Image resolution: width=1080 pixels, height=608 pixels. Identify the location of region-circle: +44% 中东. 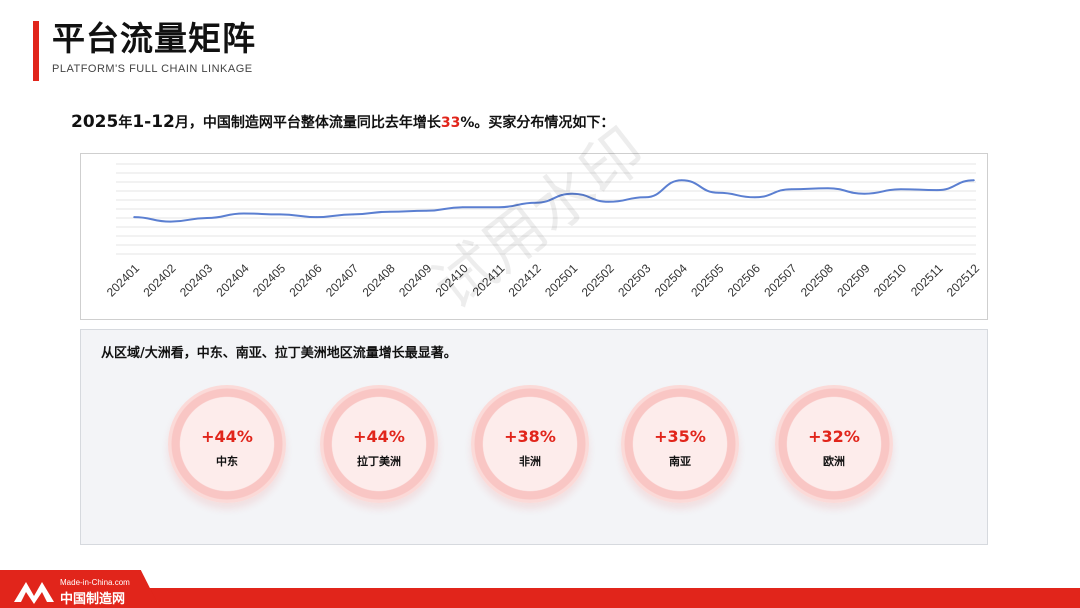
(227, 444).